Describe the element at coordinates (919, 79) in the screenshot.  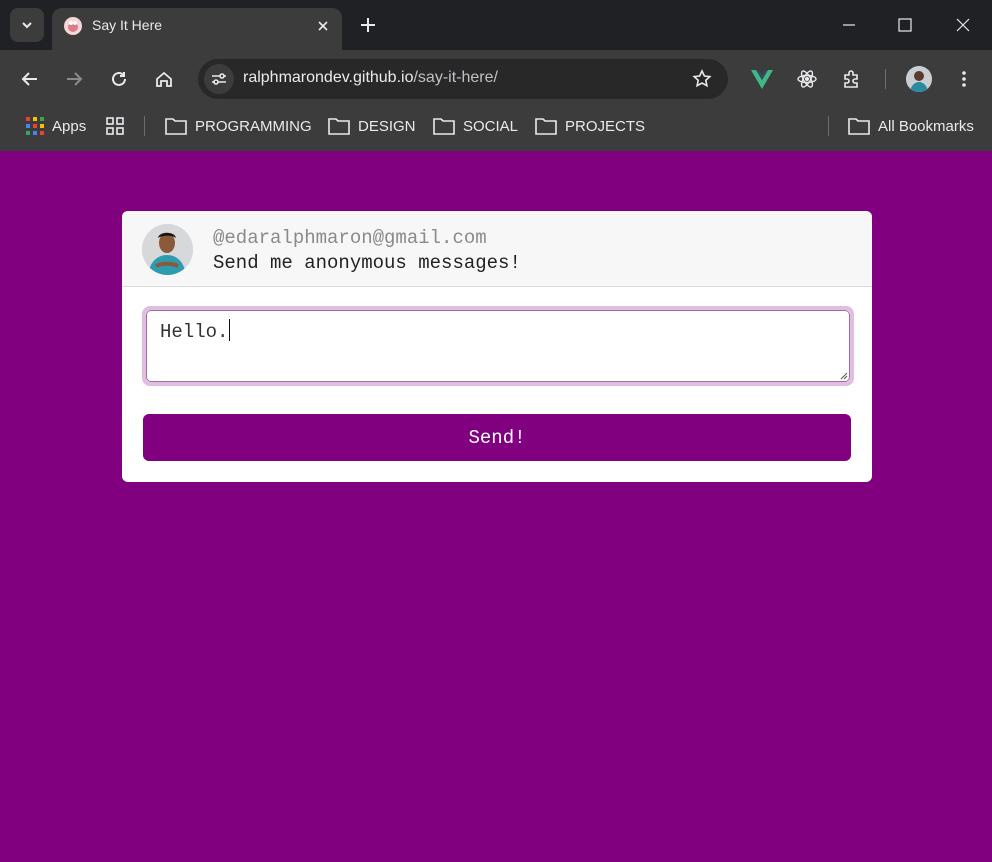
I see `profile-avatar` at that location.